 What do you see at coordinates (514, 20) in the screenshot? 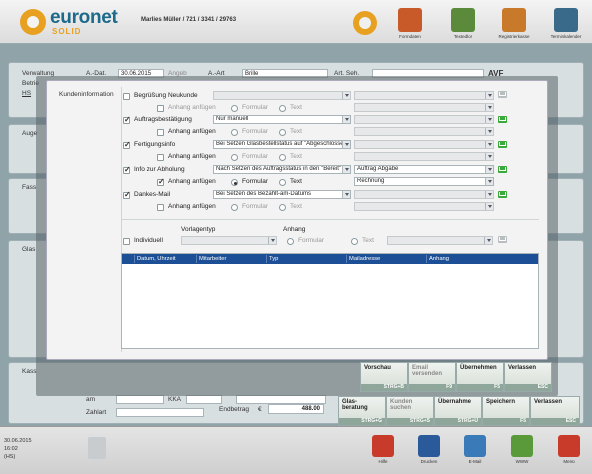
I see `cash-register-icon` at bounding box center [514, 20].